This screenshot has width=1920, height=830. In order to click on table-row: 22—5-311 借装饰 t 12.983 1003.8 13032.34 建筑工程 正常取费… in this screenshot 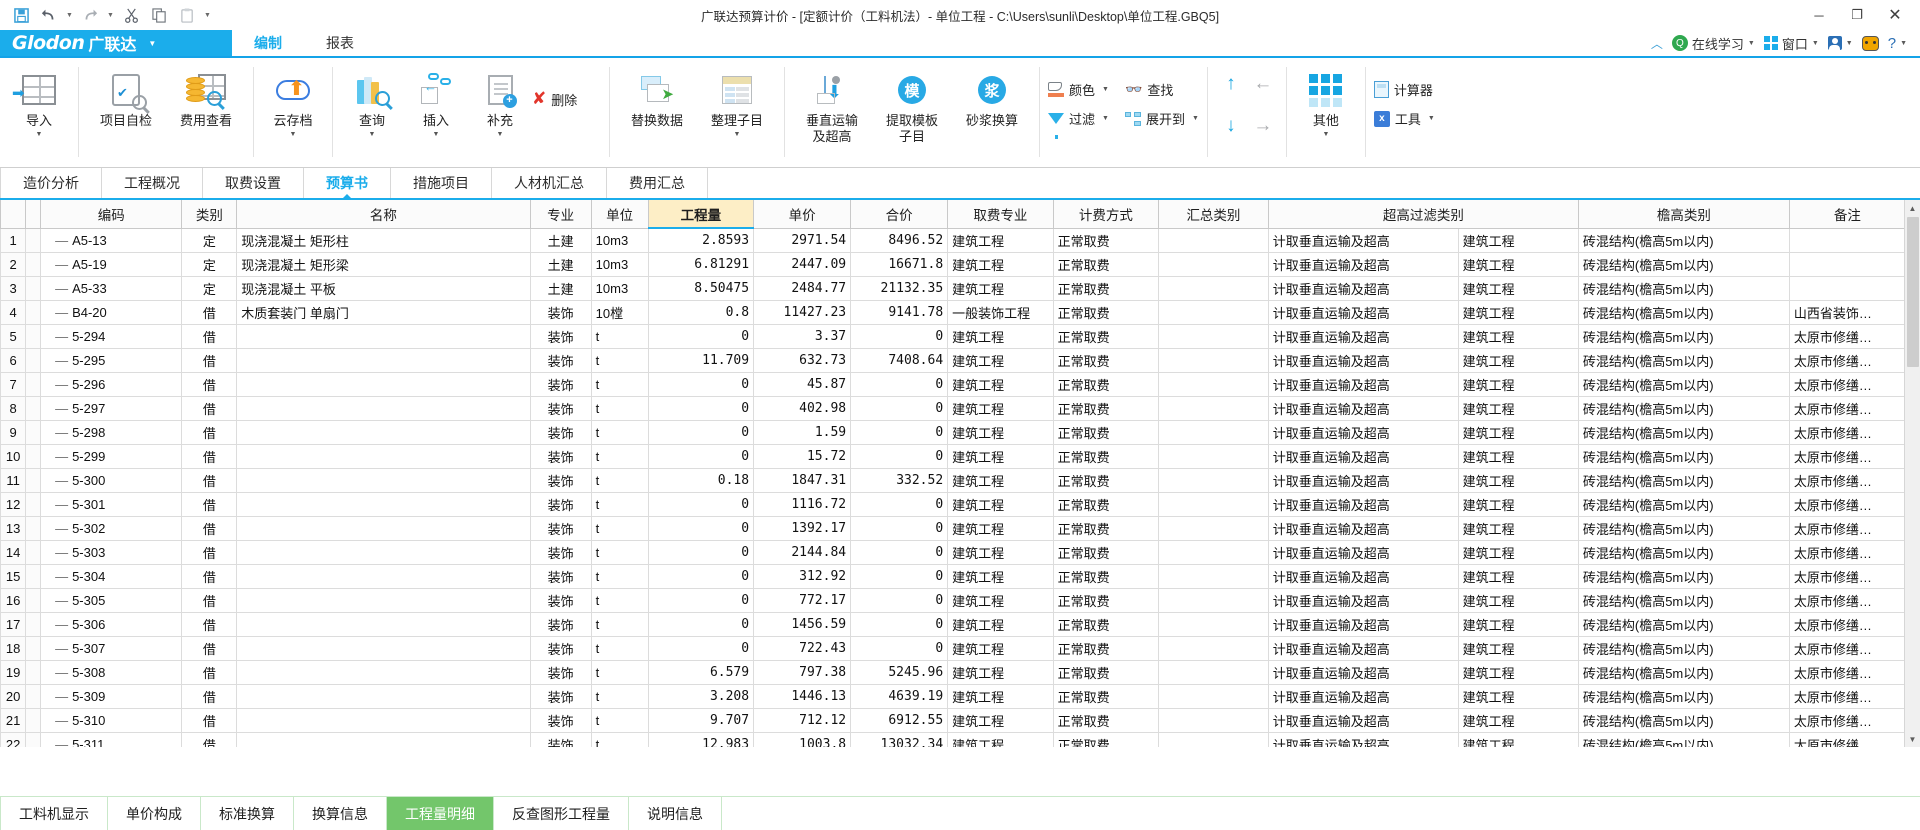, I will do `click(952, 739)`.